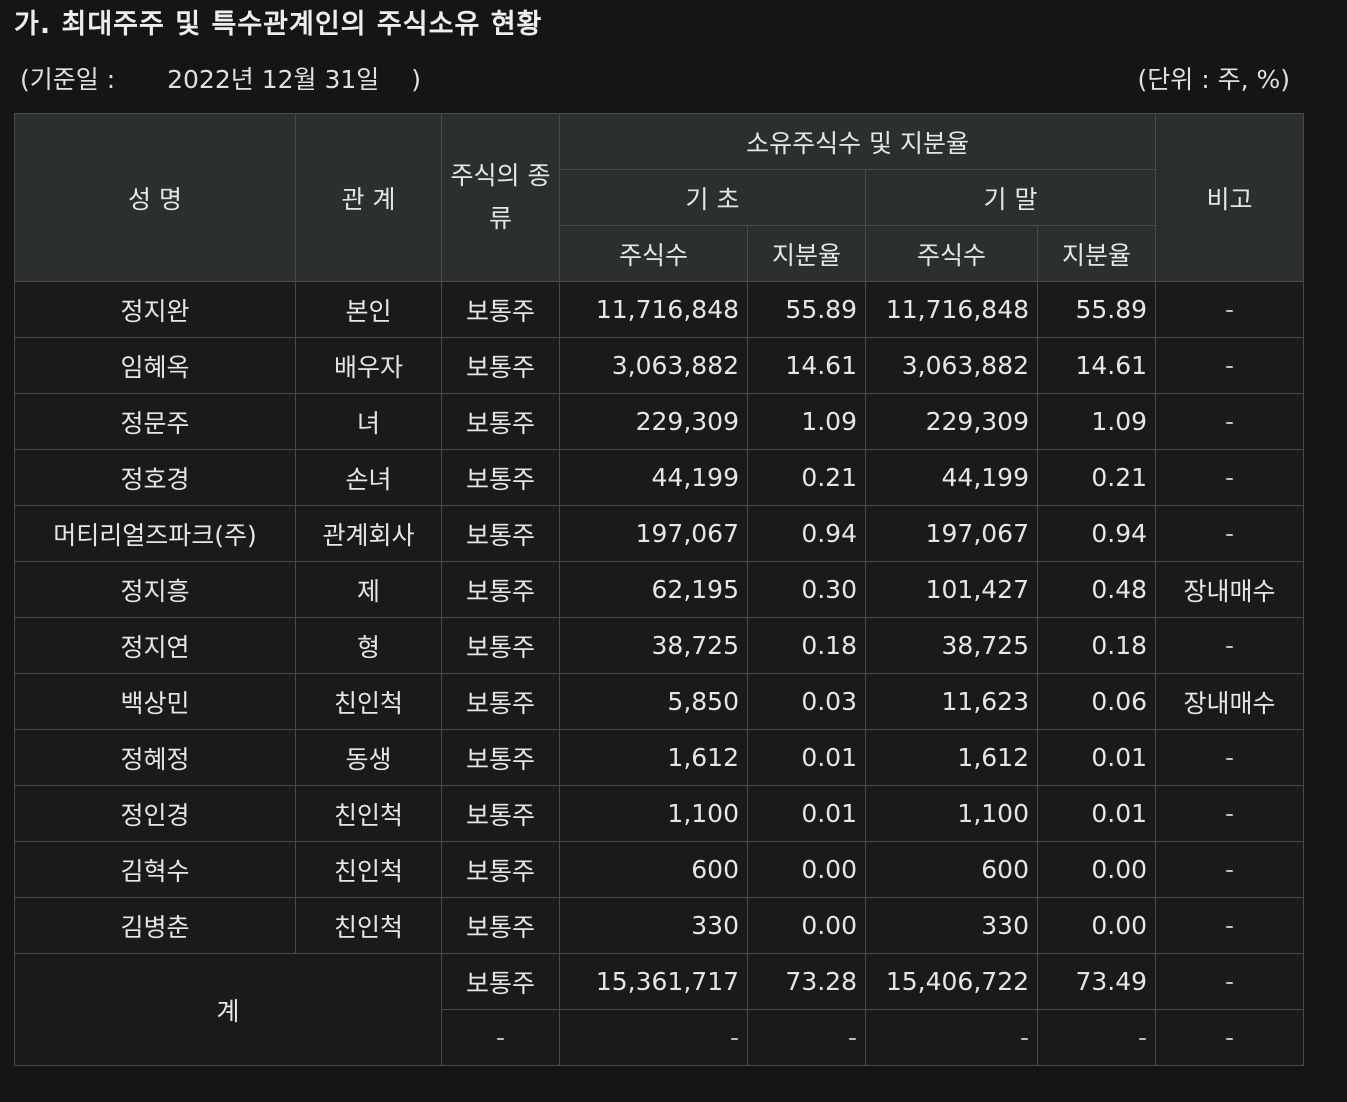 The image size is (1347, 1102). I want to click on cell-begin-ratio: 0.00, so click(806, 925).